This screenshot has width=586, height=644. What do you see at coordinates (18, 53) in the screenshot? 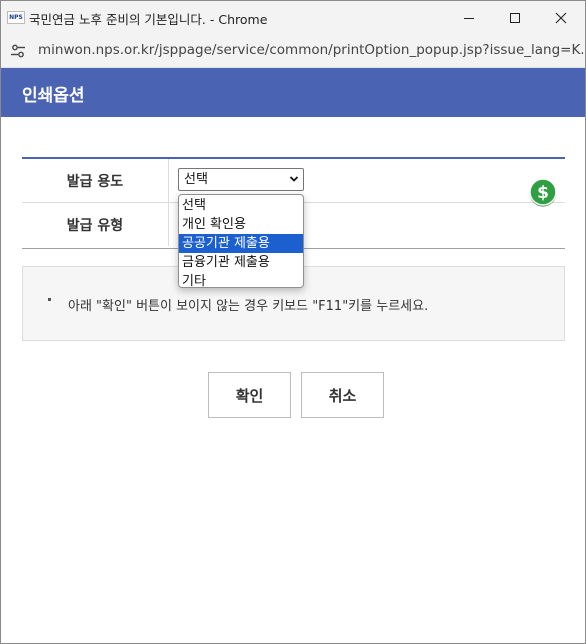
I see `site-settings-icon` at bounding box center [18, 53].